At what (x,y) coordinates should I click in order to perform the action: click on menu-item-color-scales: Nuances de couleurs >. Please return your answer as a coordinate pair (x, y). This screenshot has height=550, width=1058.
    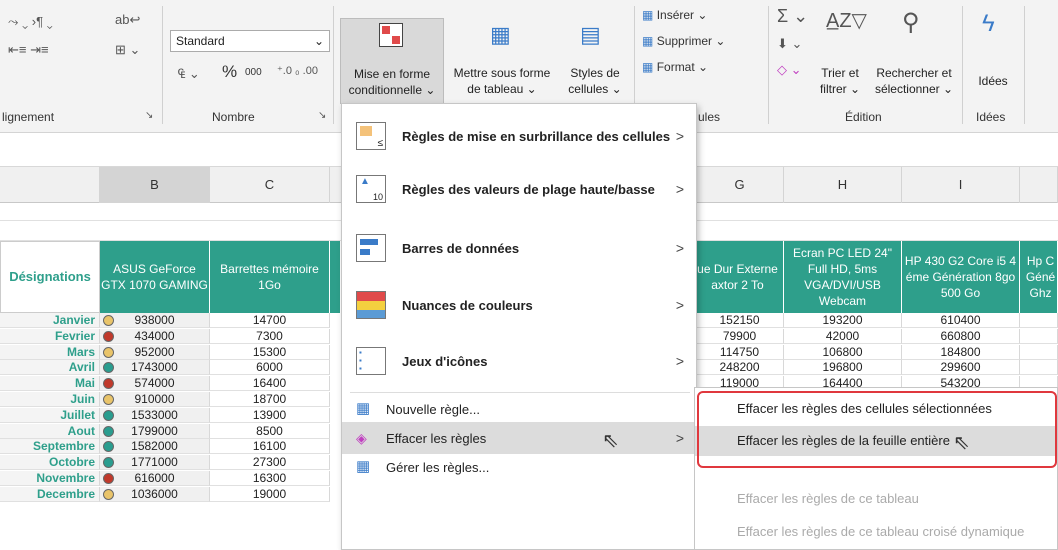
    Looking at the image, I should click on (519, 305).